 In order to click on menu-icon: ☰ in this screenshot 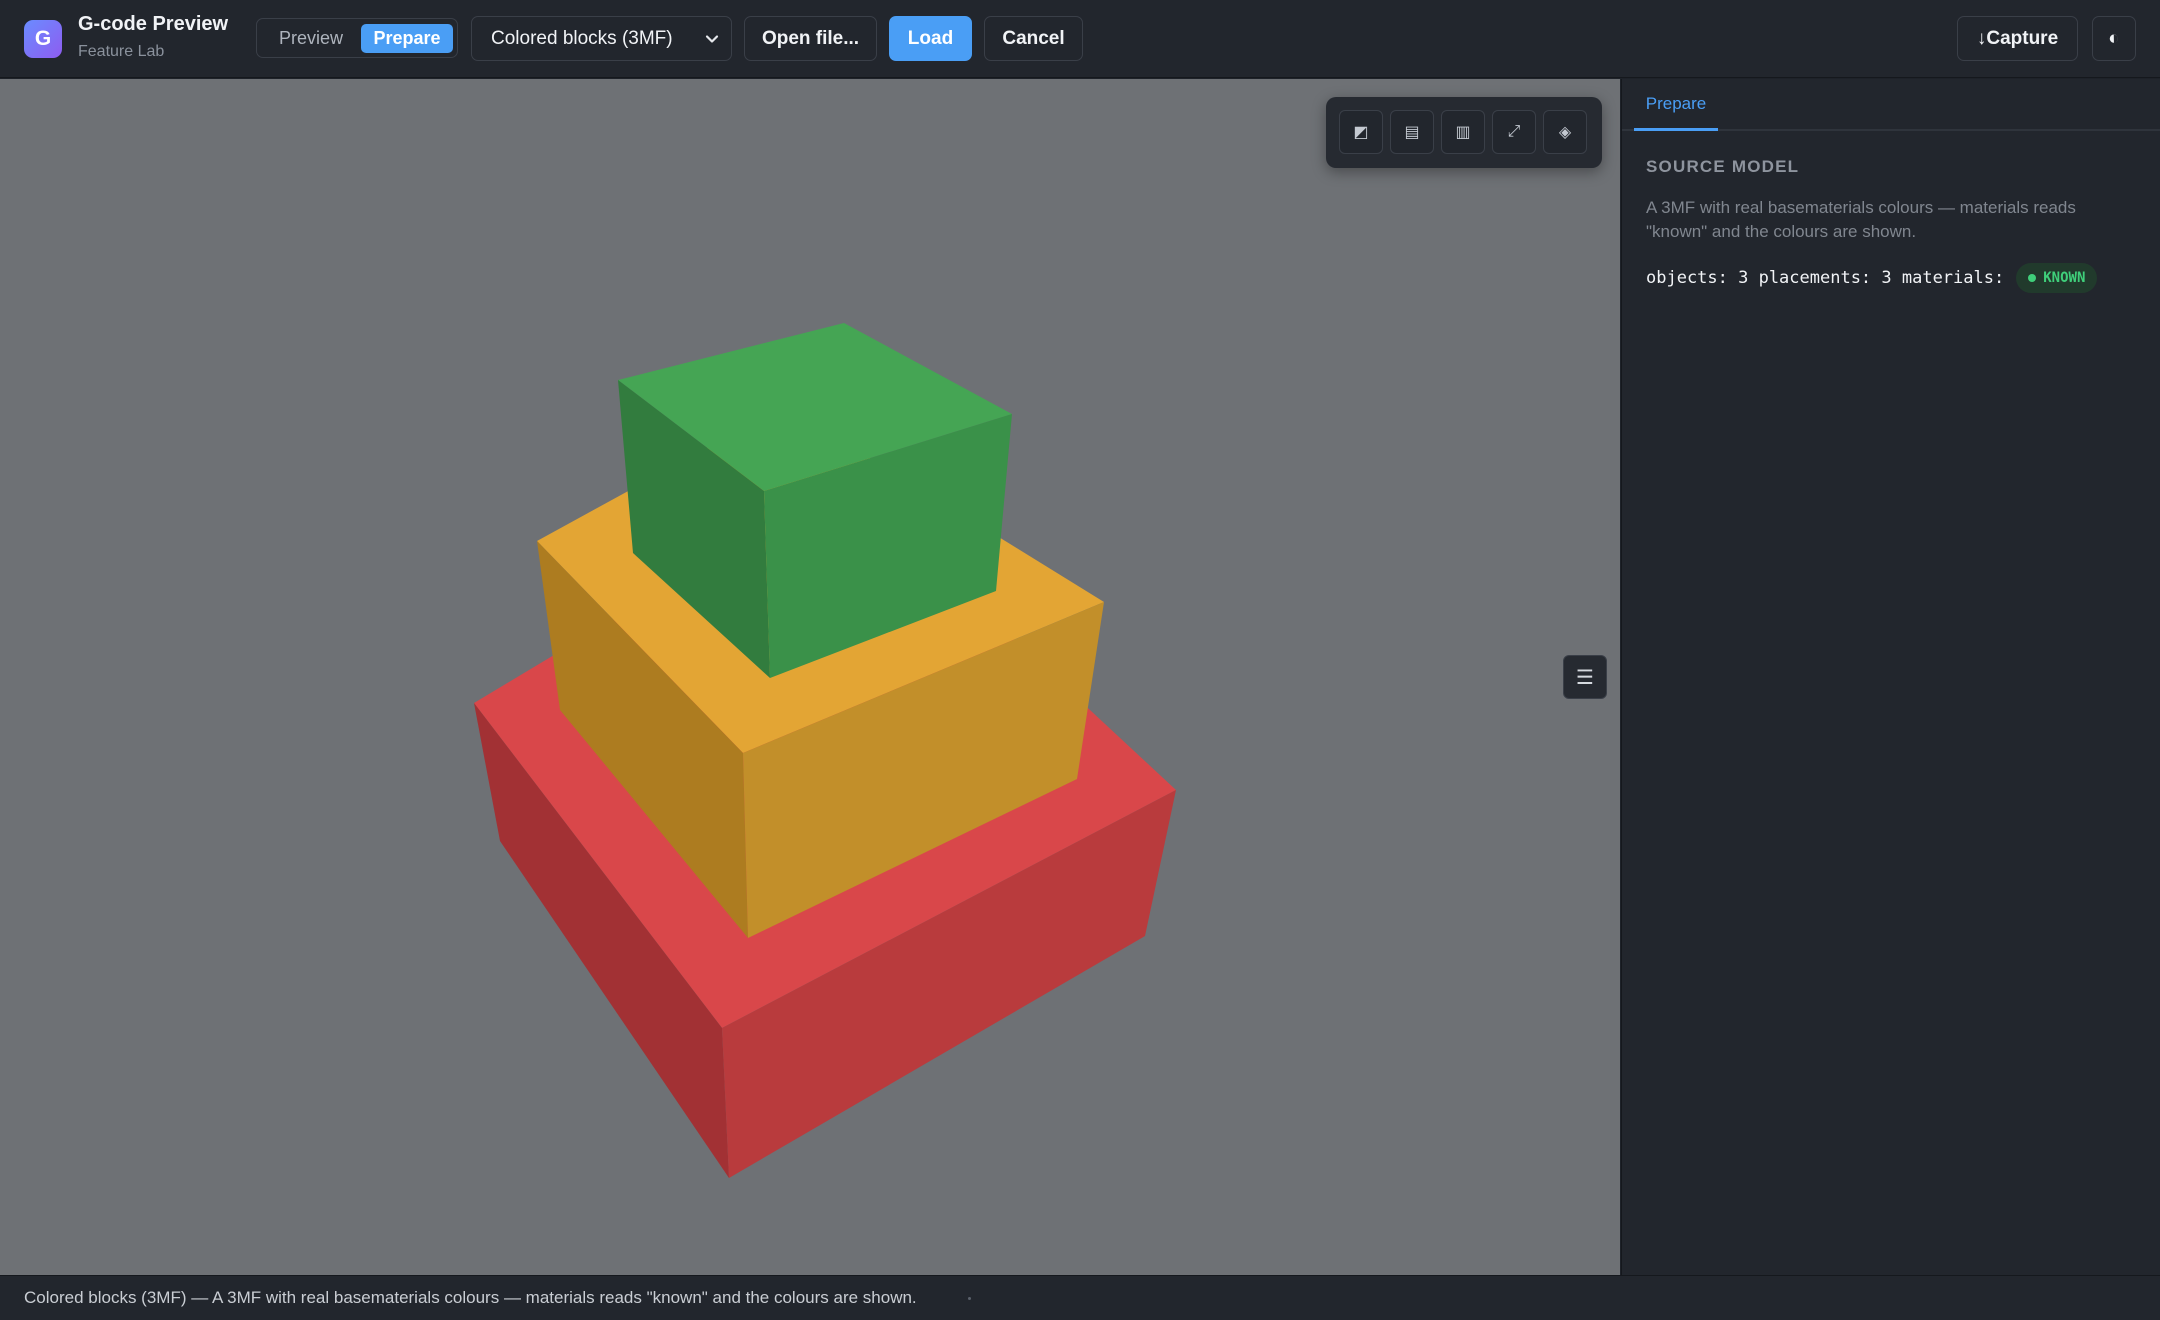, I will do `click(1585, 677)`.